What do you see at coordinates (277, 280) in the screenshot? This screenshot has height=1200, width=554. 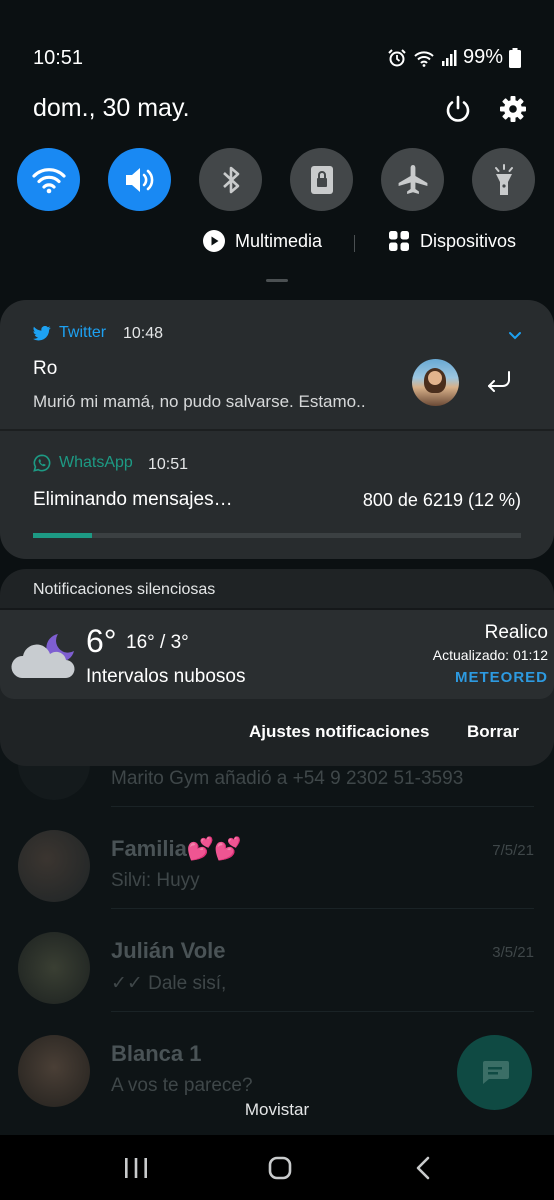 I see `panel-handle` at bounding box center [277, 280].